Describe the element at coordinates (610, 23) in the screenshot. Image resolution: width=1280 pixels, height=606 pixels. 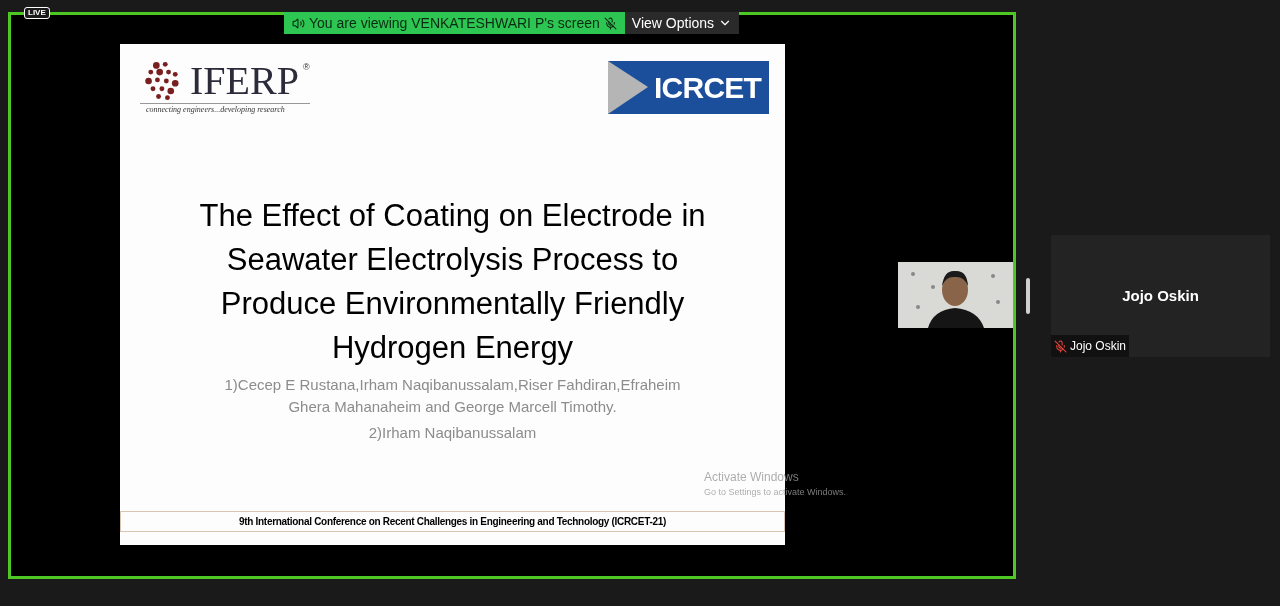
I see `mic-off-icon` at that location.